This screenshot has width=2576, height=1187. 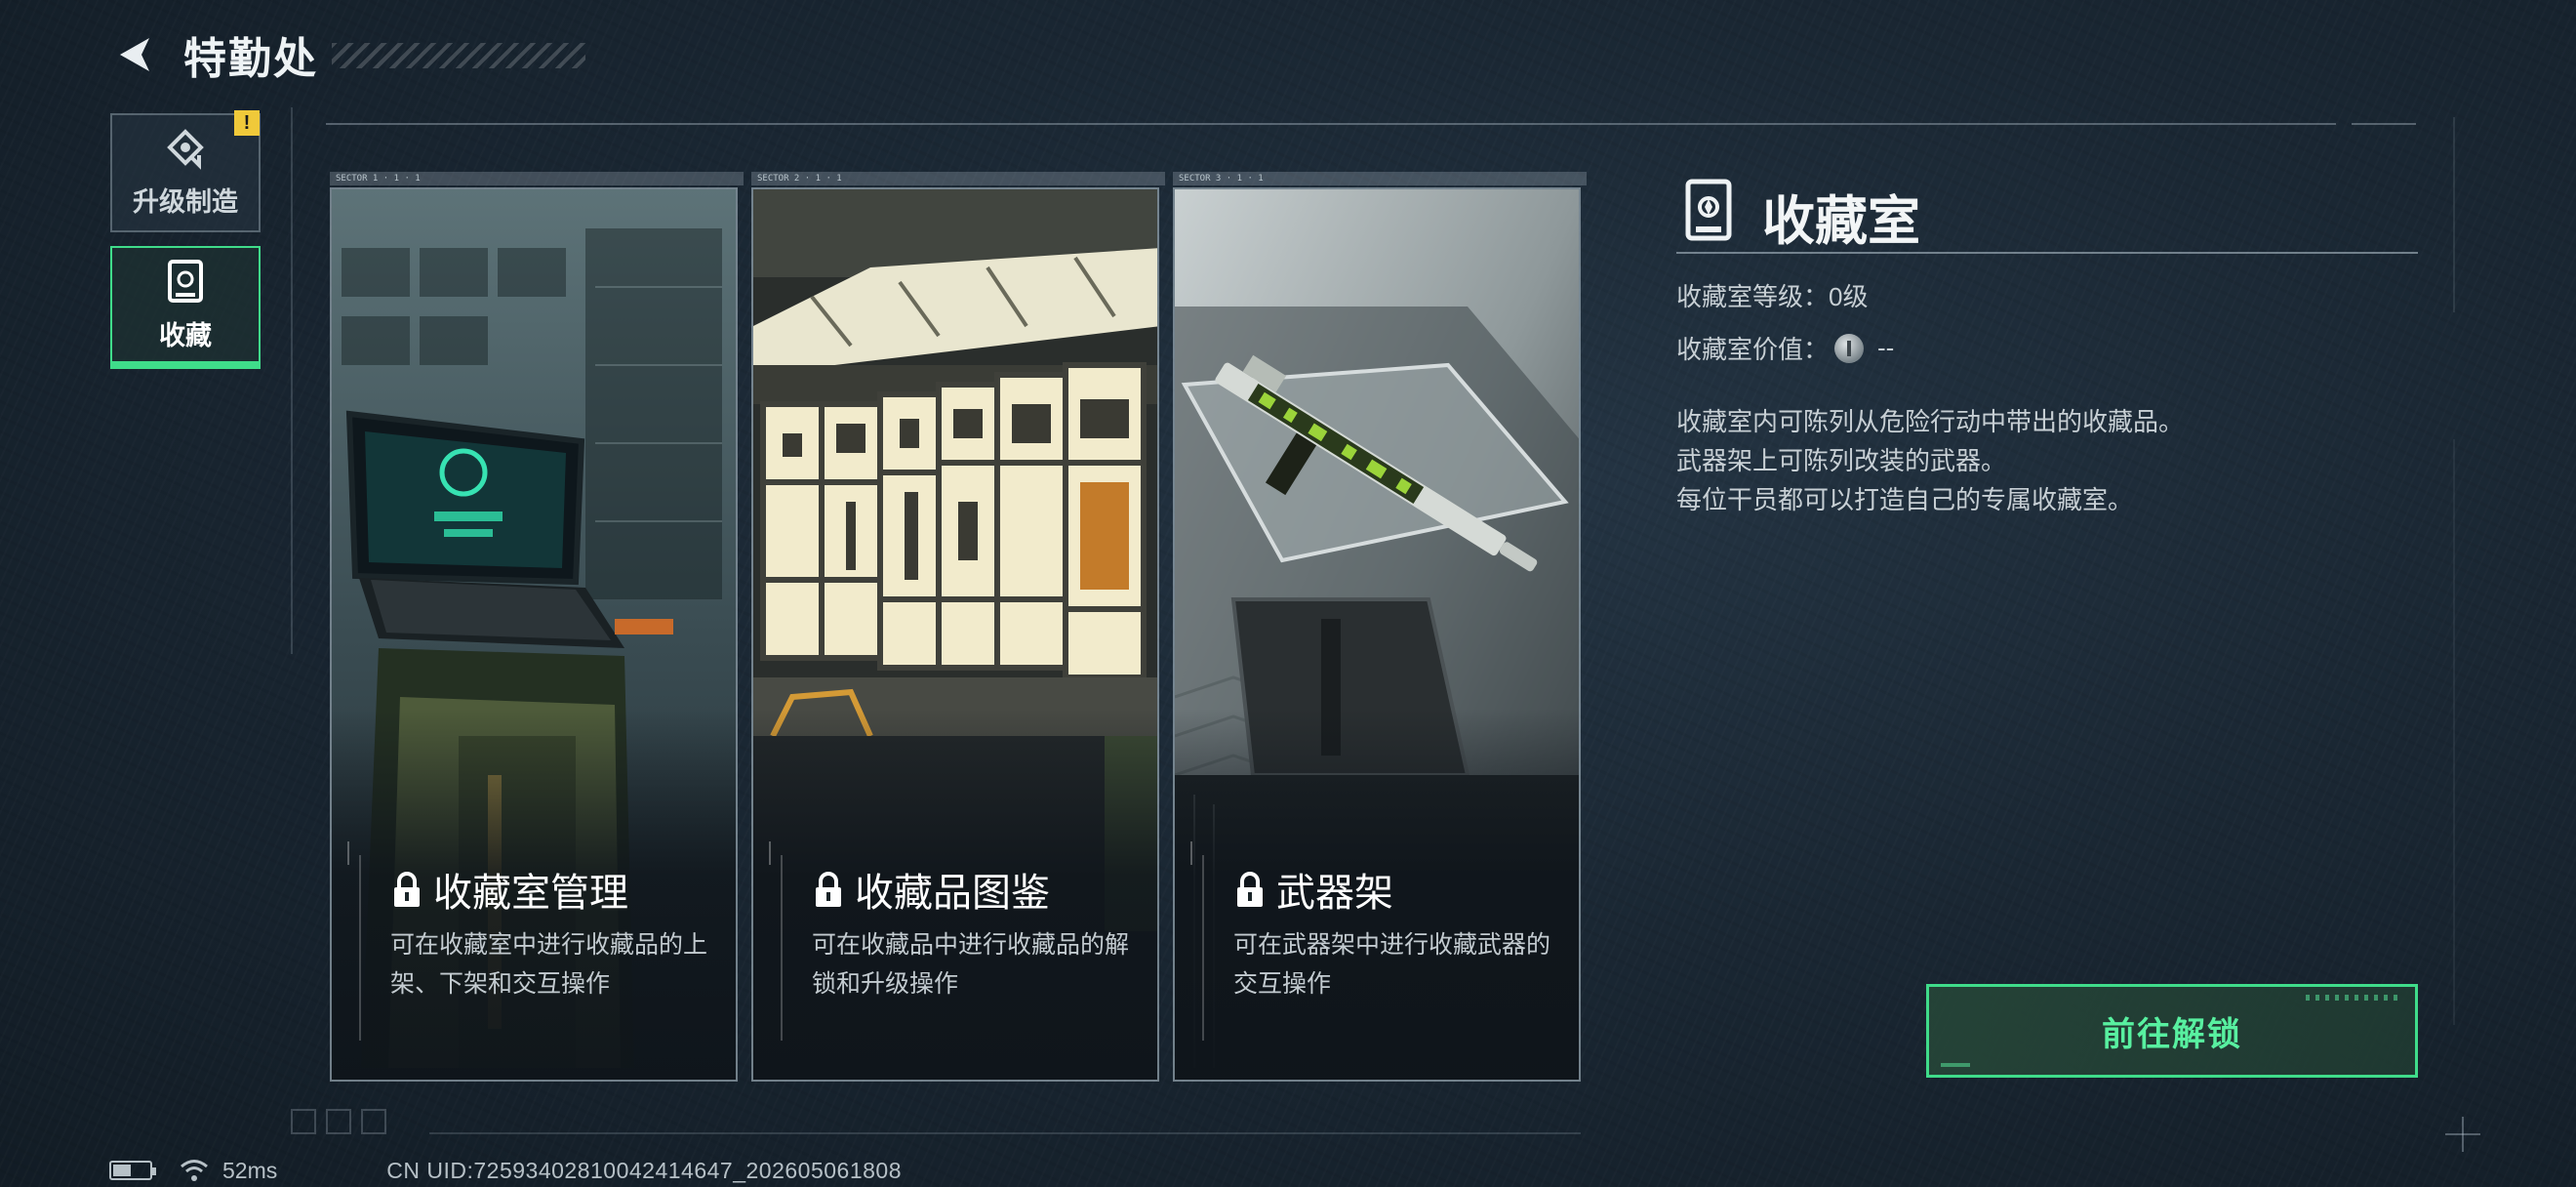 I want to click on card-description: 可在收藏室中进行收藏品的上架、下架和交互操作, so click(x=549, y=964).